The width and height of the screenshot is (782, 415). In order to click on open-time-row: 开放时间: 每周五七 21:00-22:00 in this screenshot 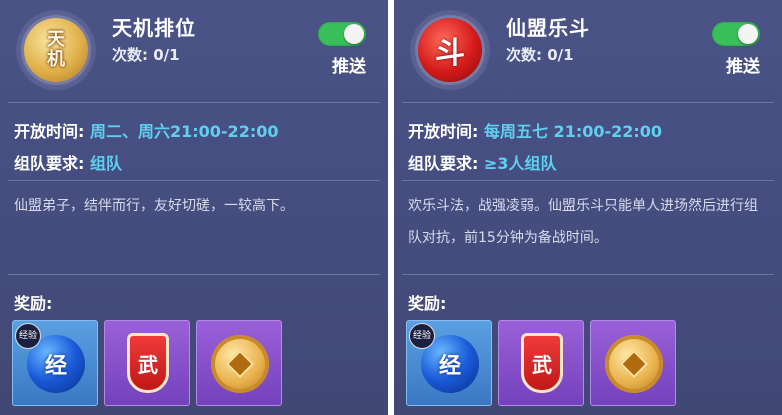, I will do `click(535, 130)`.